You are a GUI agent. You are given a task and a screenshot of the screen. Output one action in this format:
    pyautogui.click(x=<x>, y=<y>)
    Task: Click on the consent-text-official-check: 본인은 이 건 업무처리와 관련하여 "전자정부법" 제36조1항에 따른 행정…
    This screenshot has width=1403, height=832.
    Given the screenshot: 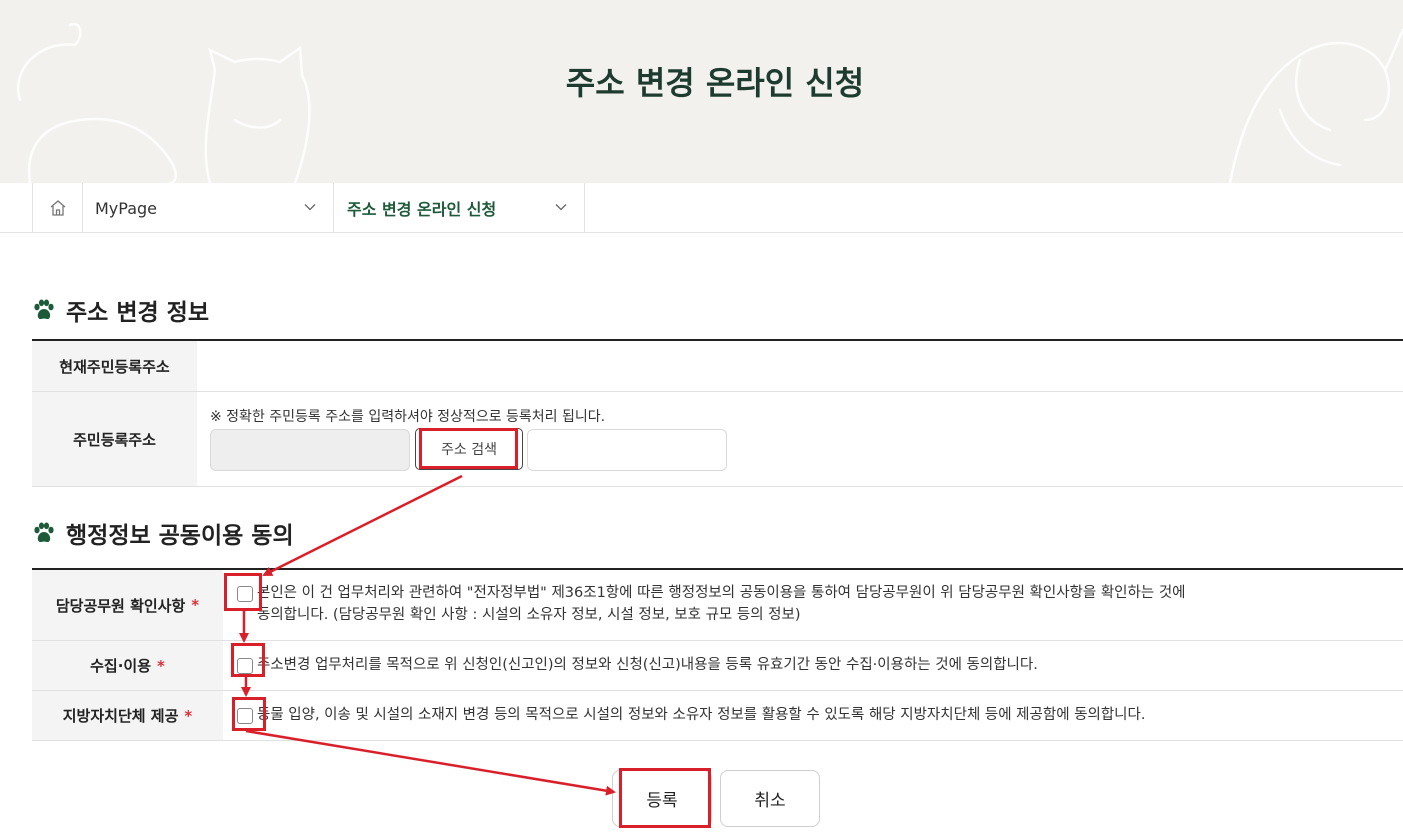 What is the action you would take?
    pyautogui.click(x=721, y=604)
    